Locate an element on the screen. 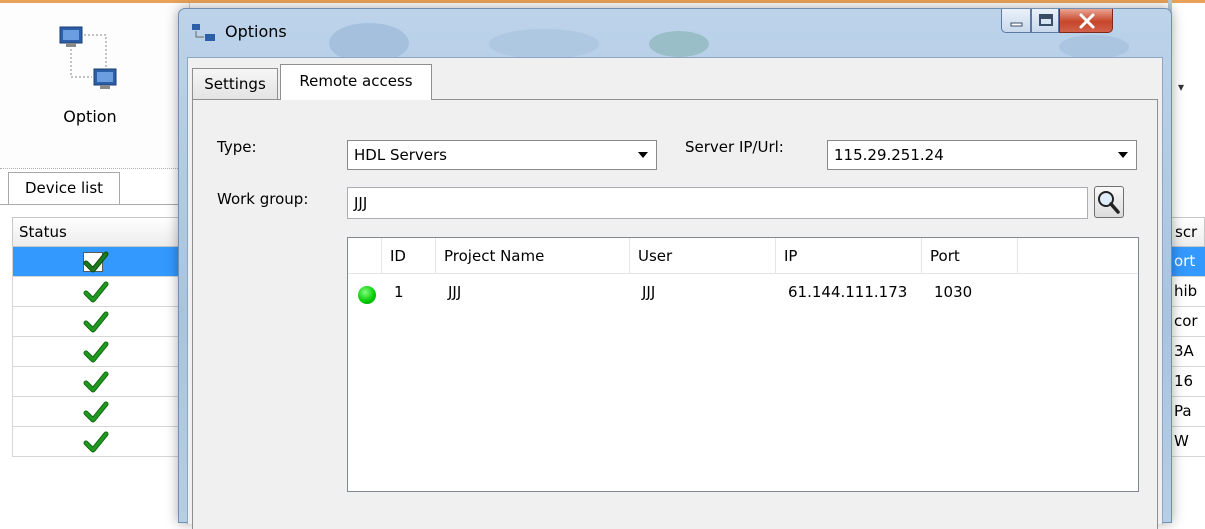 The width and height of the screenshot is (1205, 529). minimize-button is located at coordinates (1016, 21).